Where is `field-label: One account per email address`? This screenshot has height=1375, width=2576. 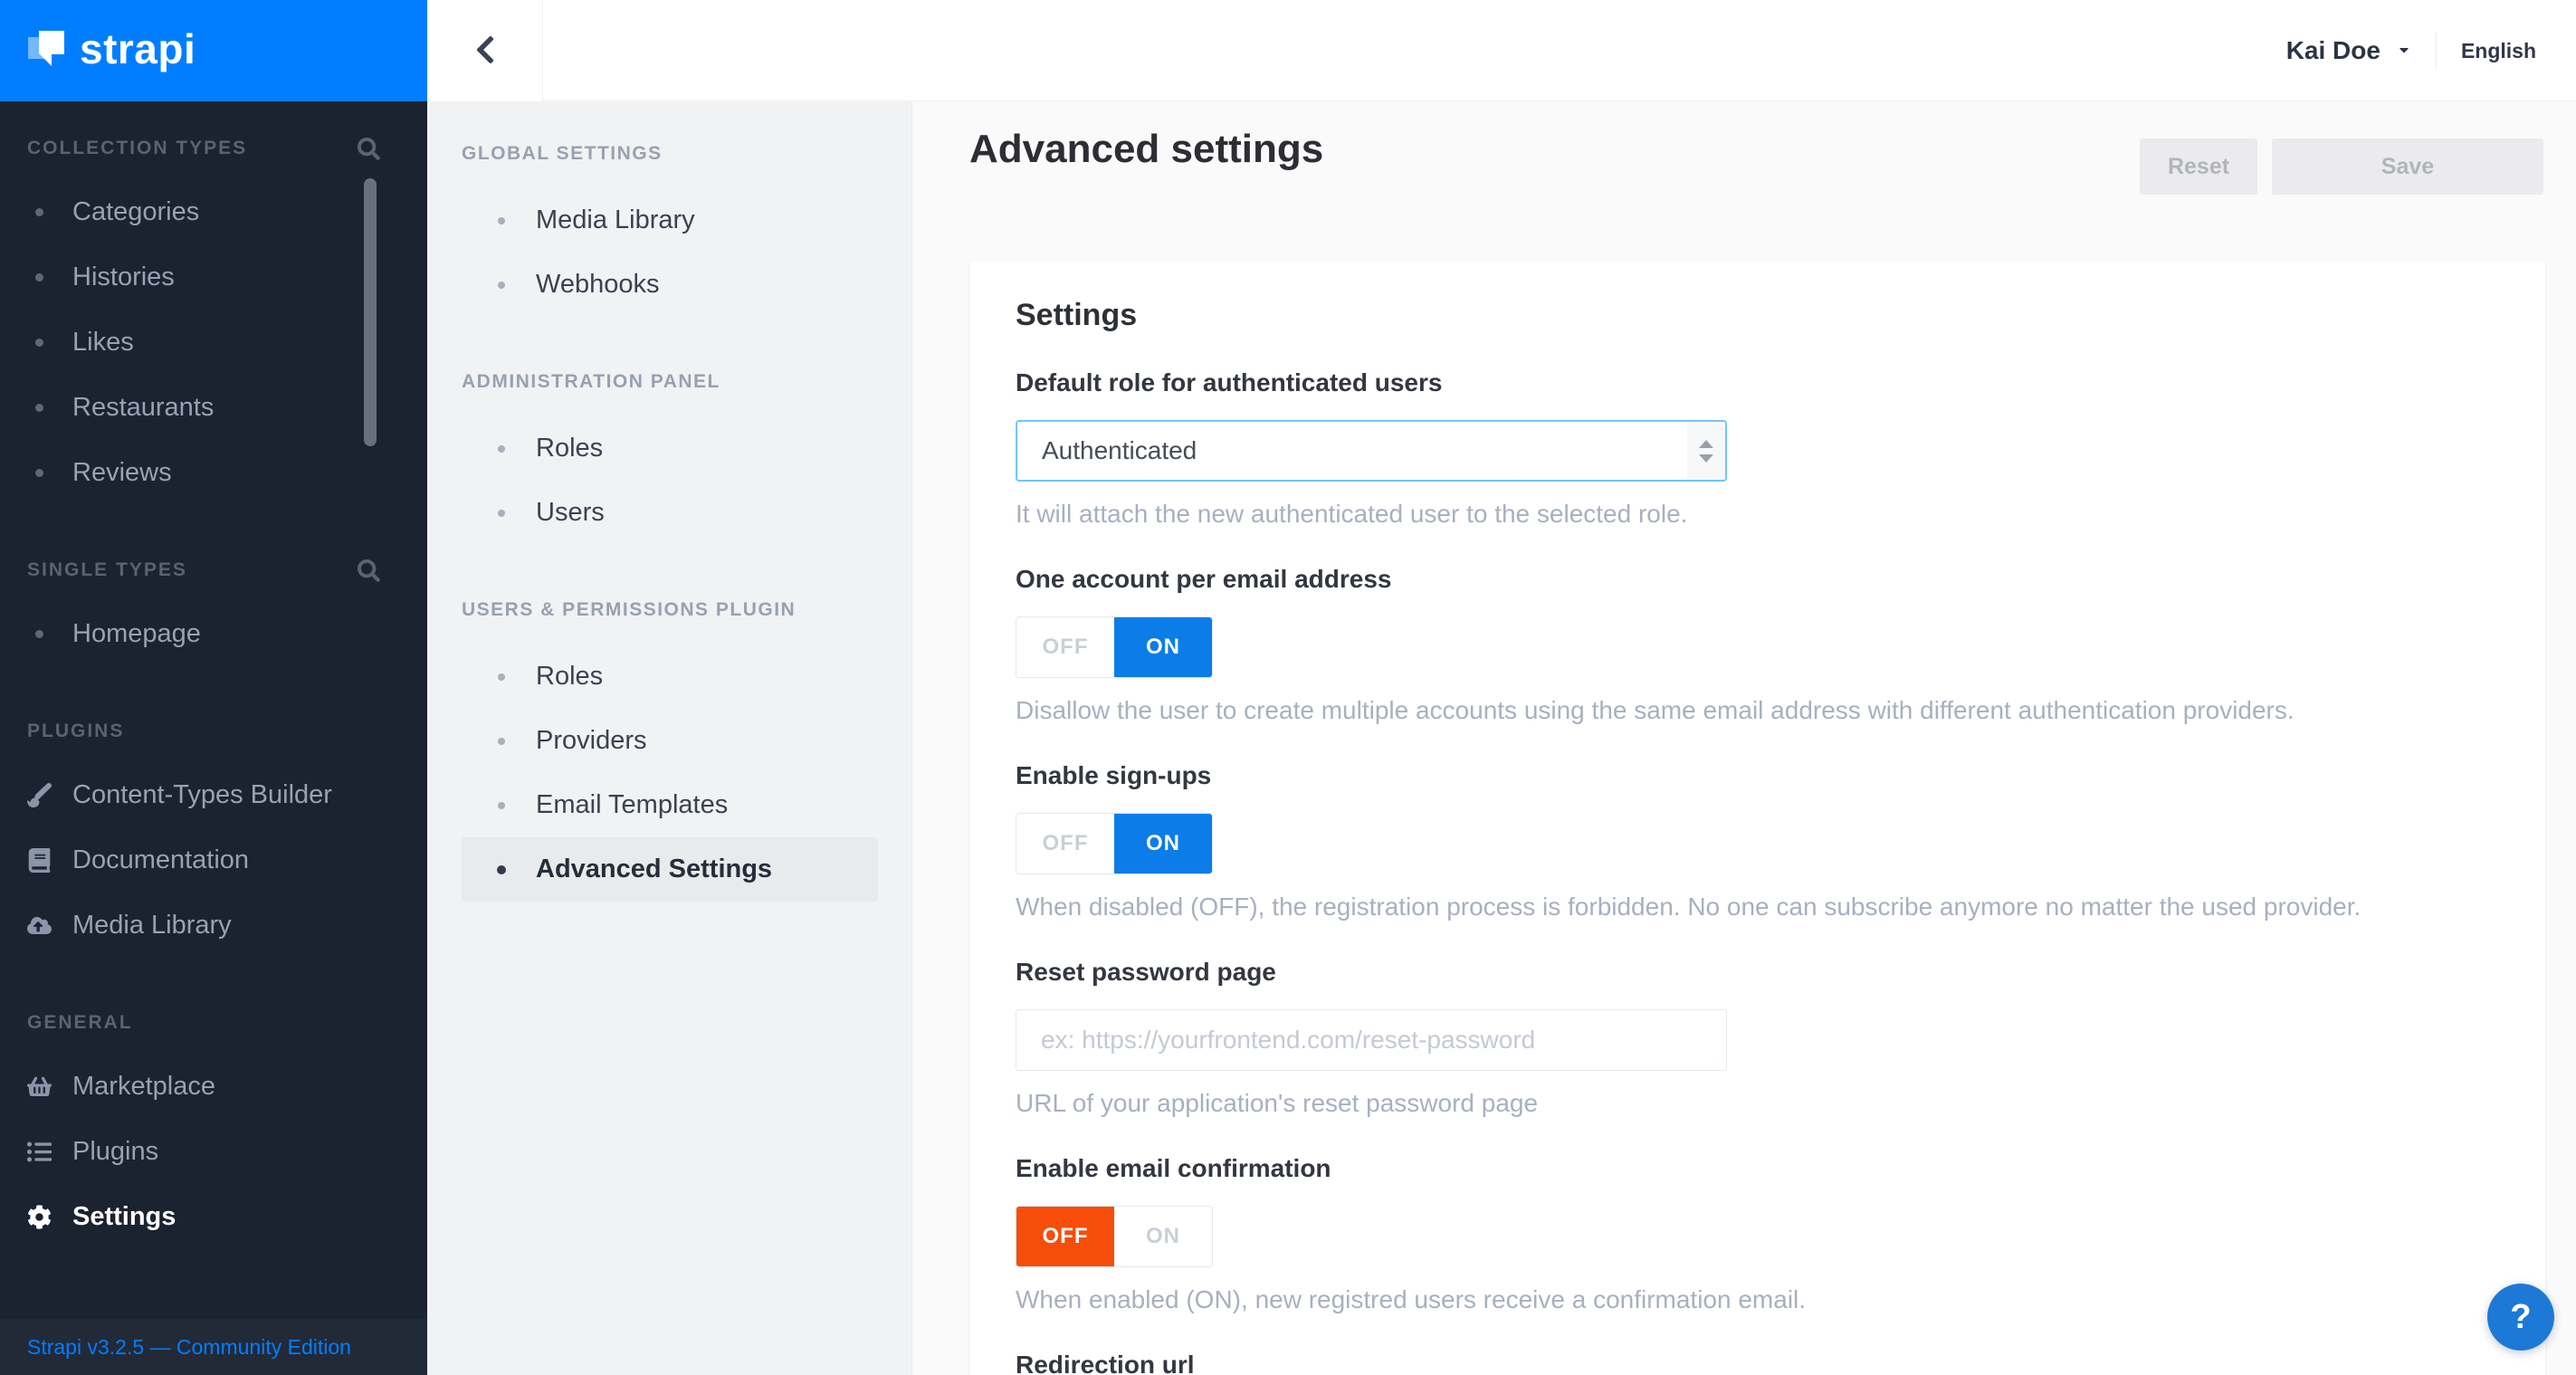 field-label: One account per email address is located at coordinates (1204, 579).